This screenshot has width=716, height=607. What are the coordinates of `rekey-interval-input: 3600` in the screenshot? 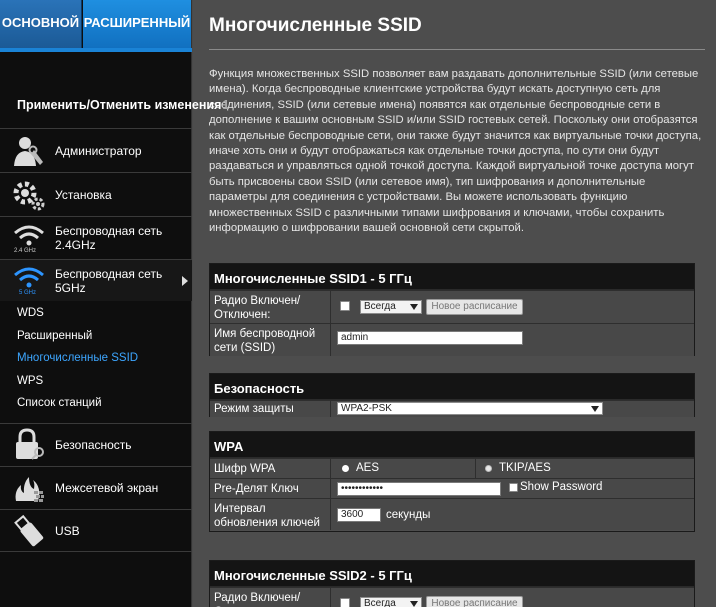 It's located at (359, 515).